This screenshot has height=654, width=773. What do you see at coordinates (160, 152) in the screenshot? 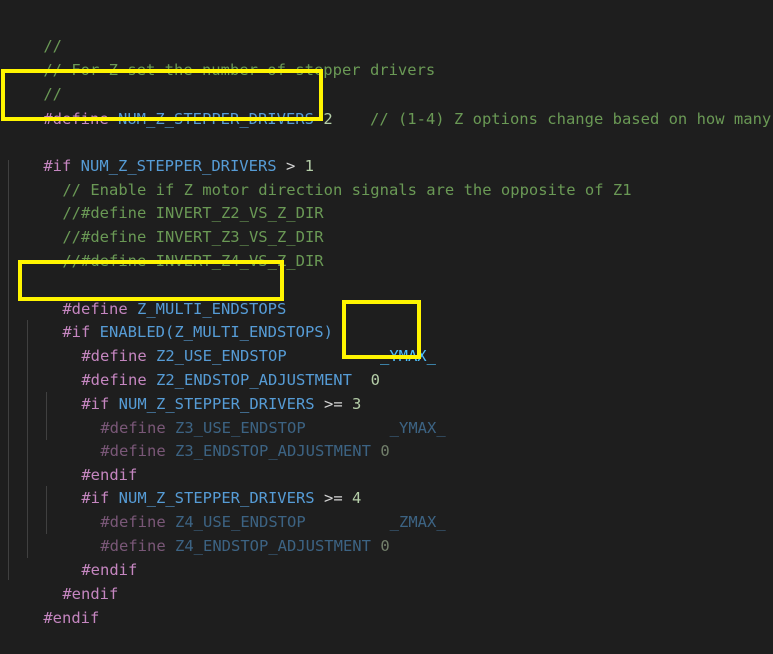
I see `code-line: #if NUM_Z_STEPPER_DRIVERS > 1` at bounding box center [160, 152].